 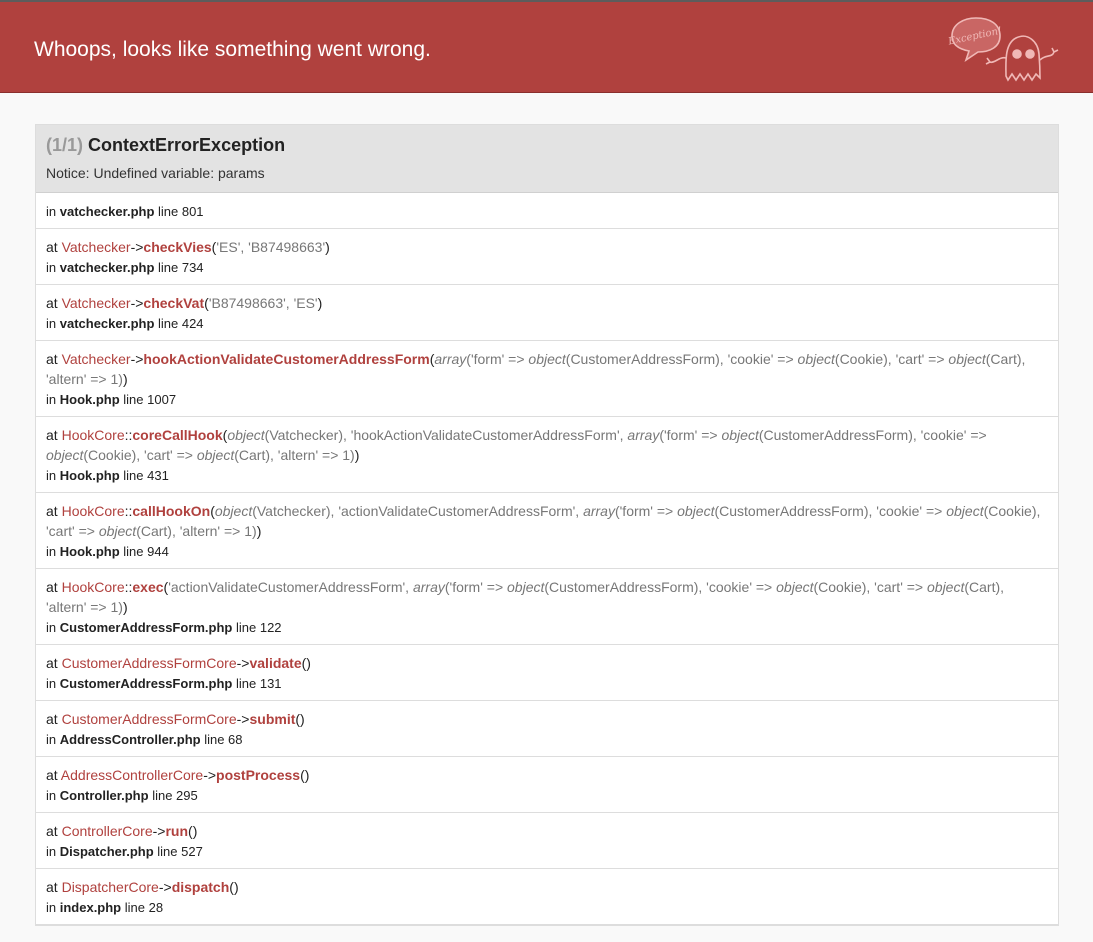 I want to click on trace-function: exec, so click(x=148, y=587).